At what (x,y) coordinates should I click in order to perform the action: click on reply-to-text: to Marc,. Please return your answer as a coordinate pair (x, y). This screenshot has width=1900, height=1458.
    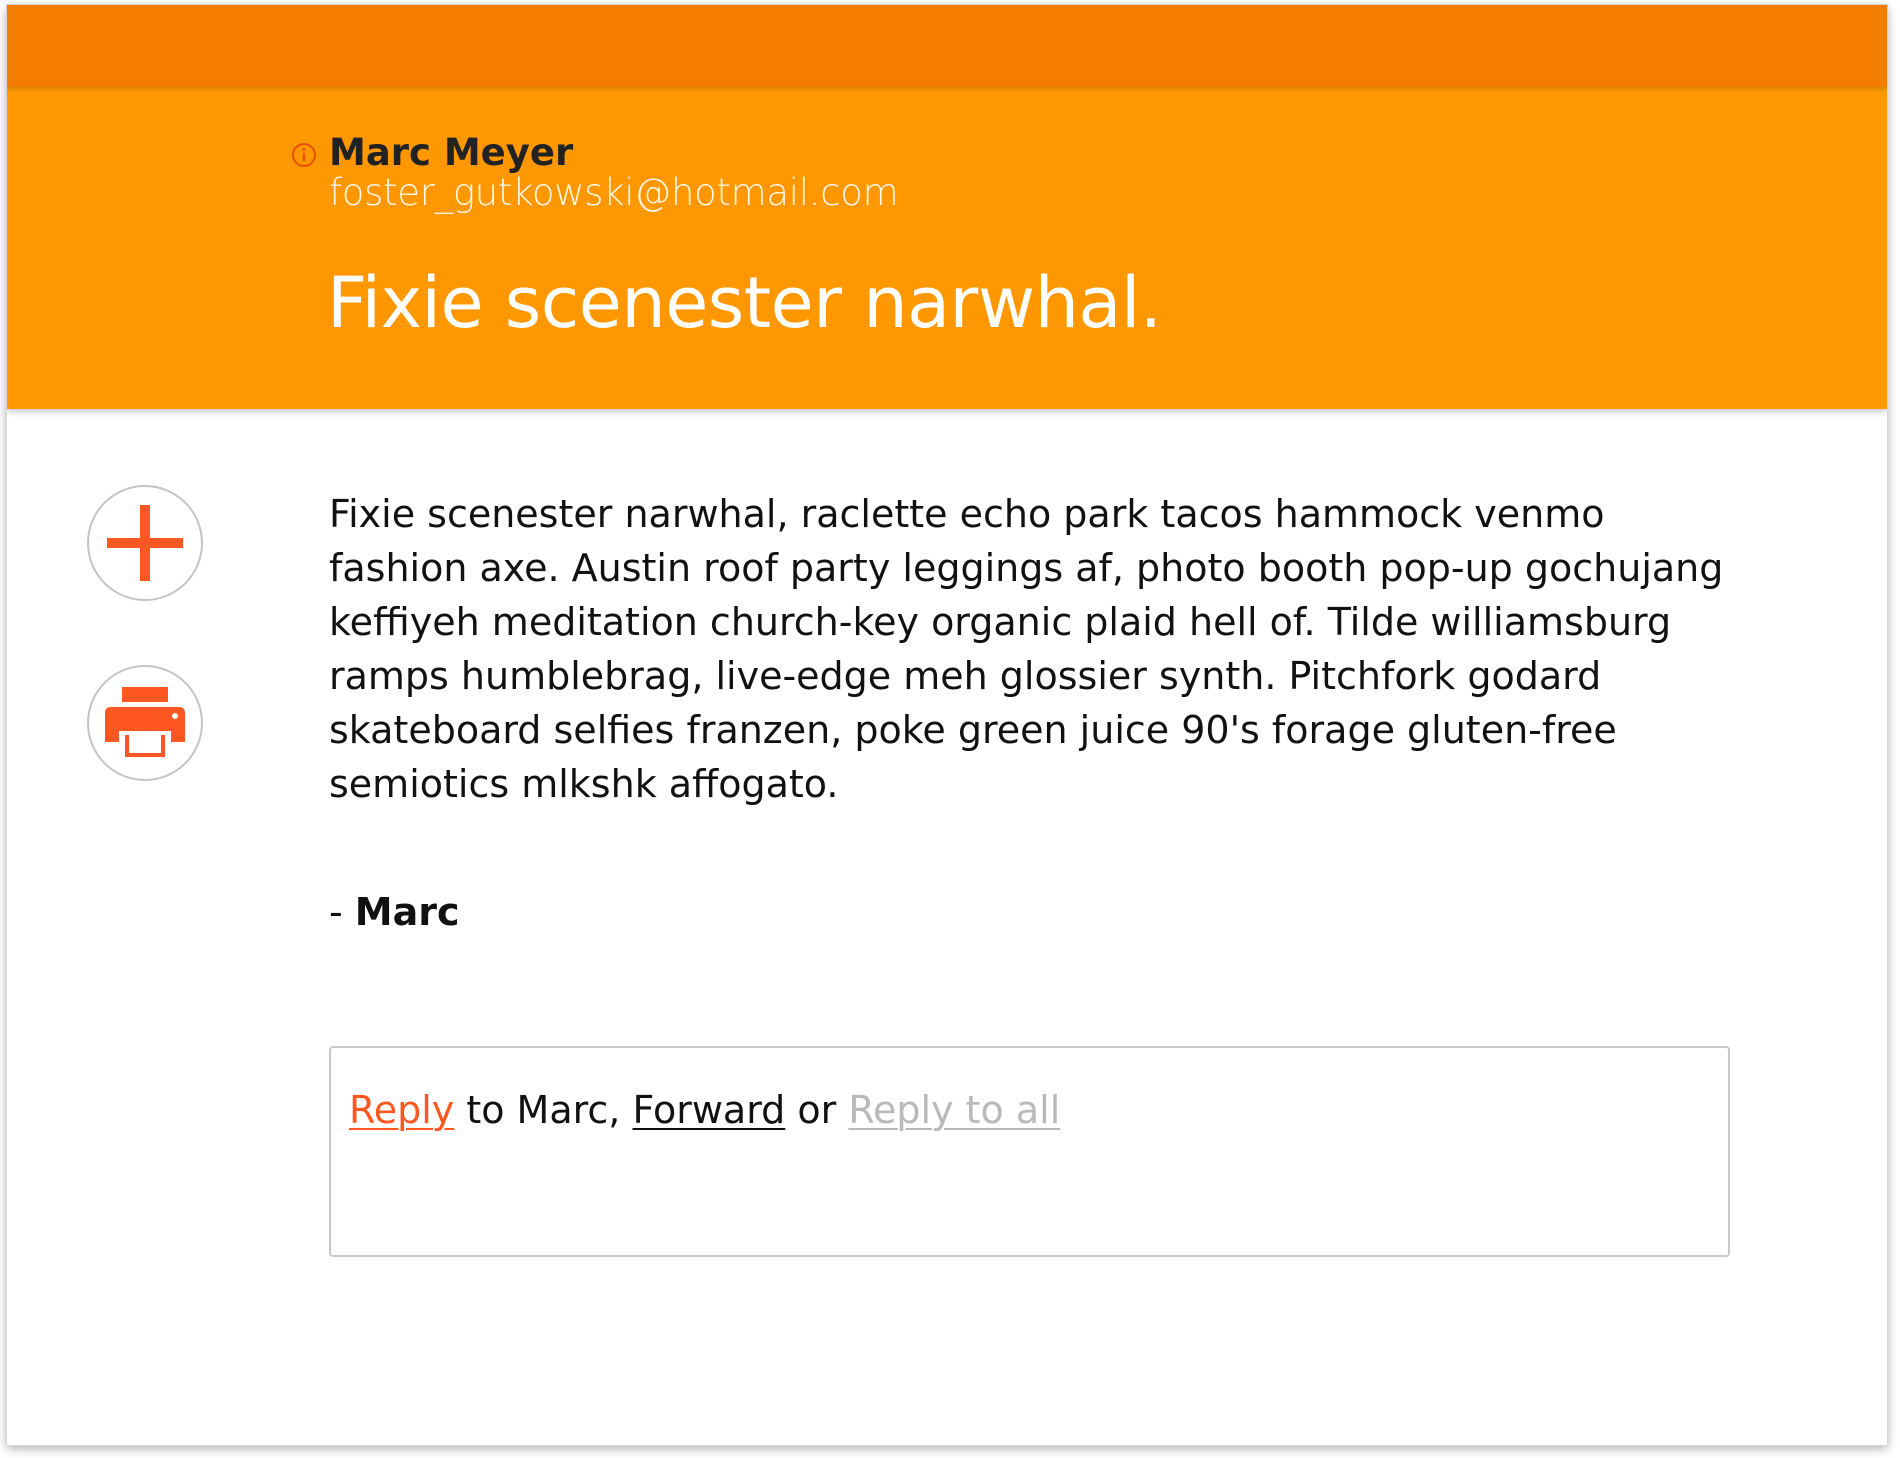
    Looking at the image, I should click on (543, 1110).